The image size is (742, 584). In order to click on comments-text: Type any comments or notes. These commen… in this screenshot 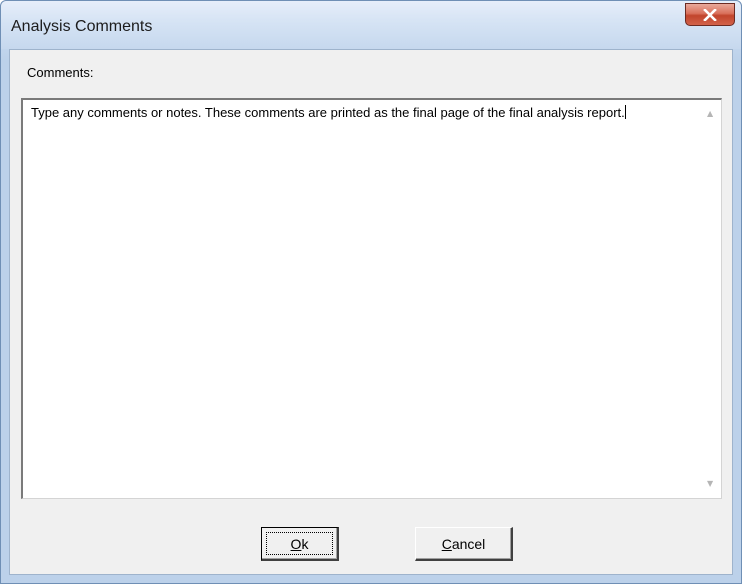, I will do `click(363, 112)`.